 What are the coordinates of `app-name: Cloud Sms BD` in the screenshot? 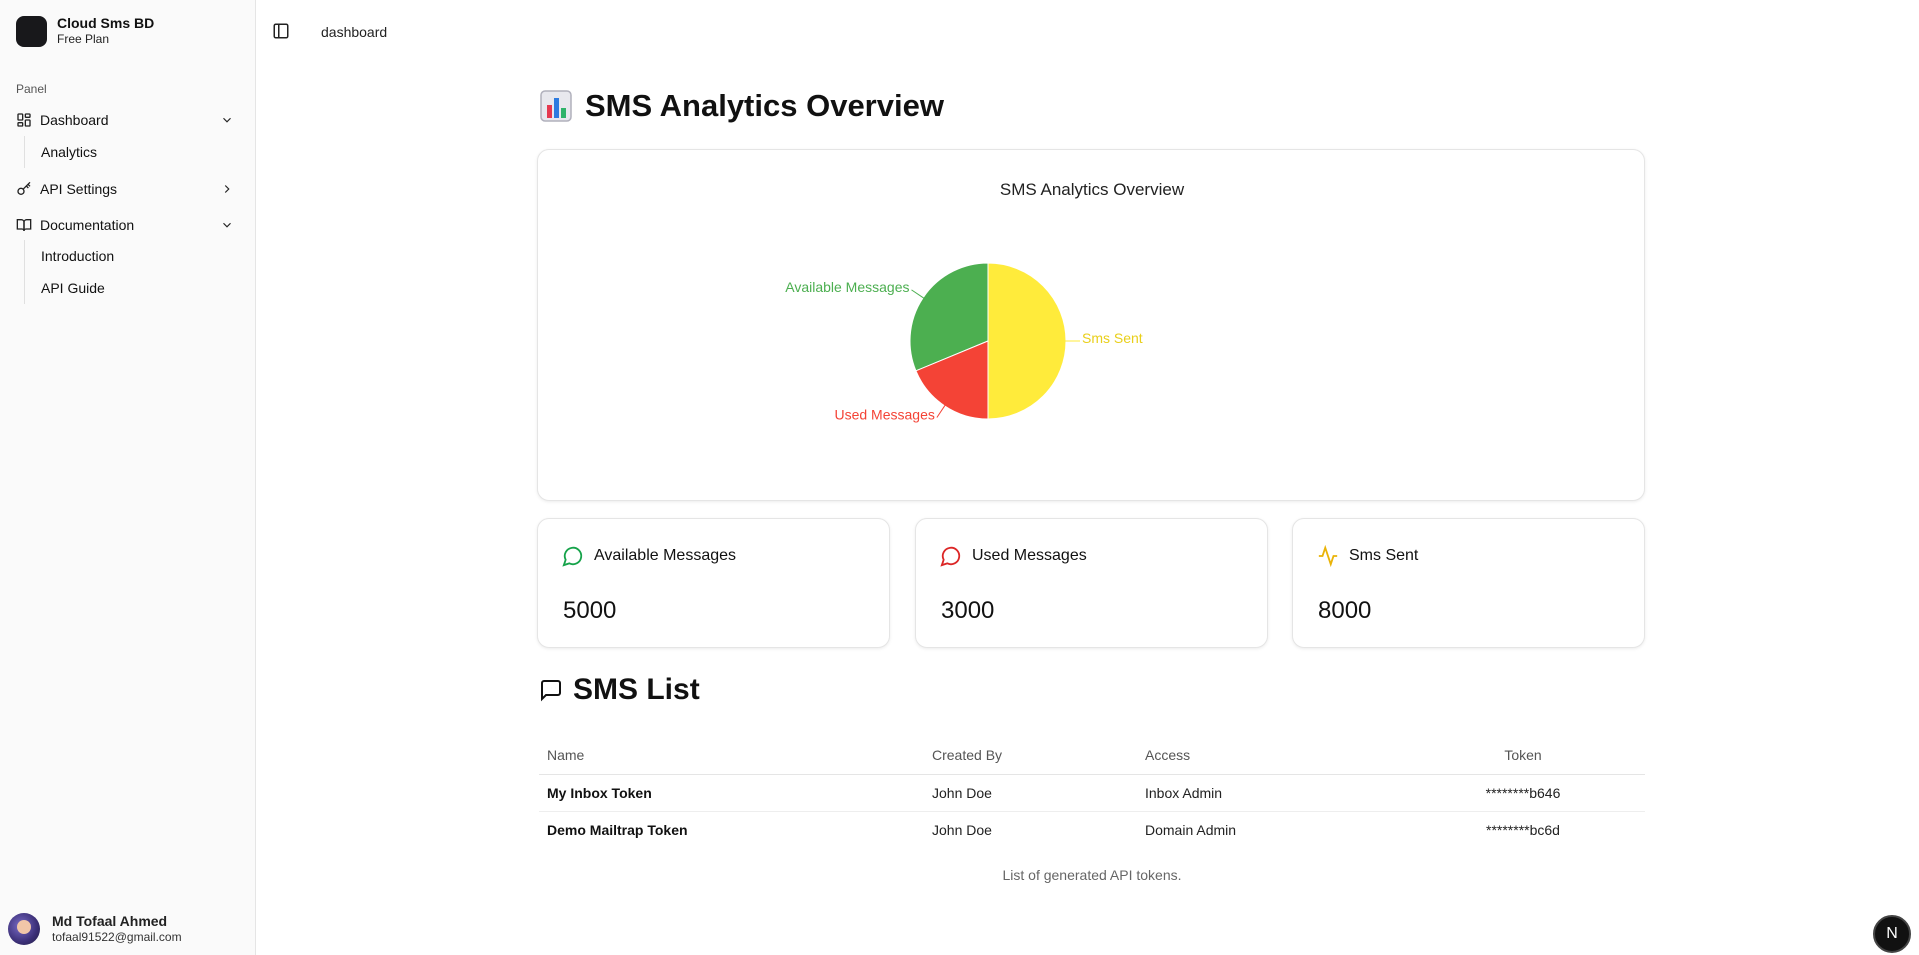 It's located at (106, 23).